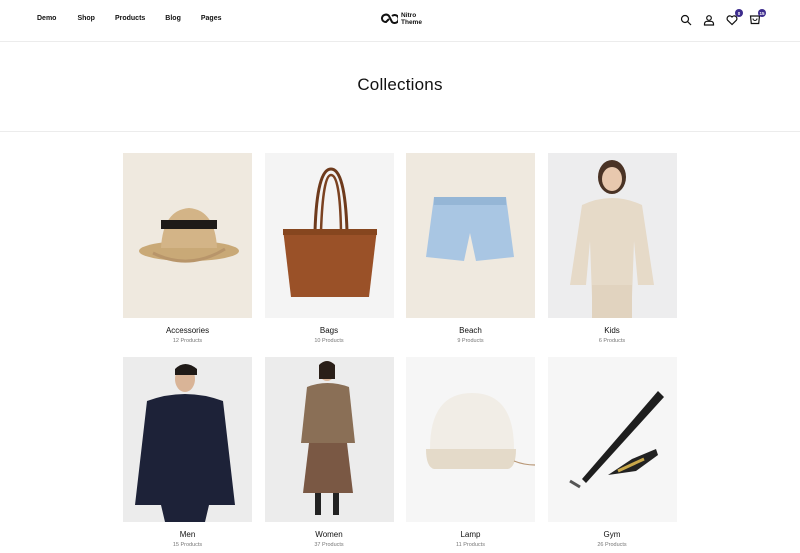  What do you see at coordinates (757, 18) in the screenshot?
I see `cart-button: 15` at bounding box center [757, 18].